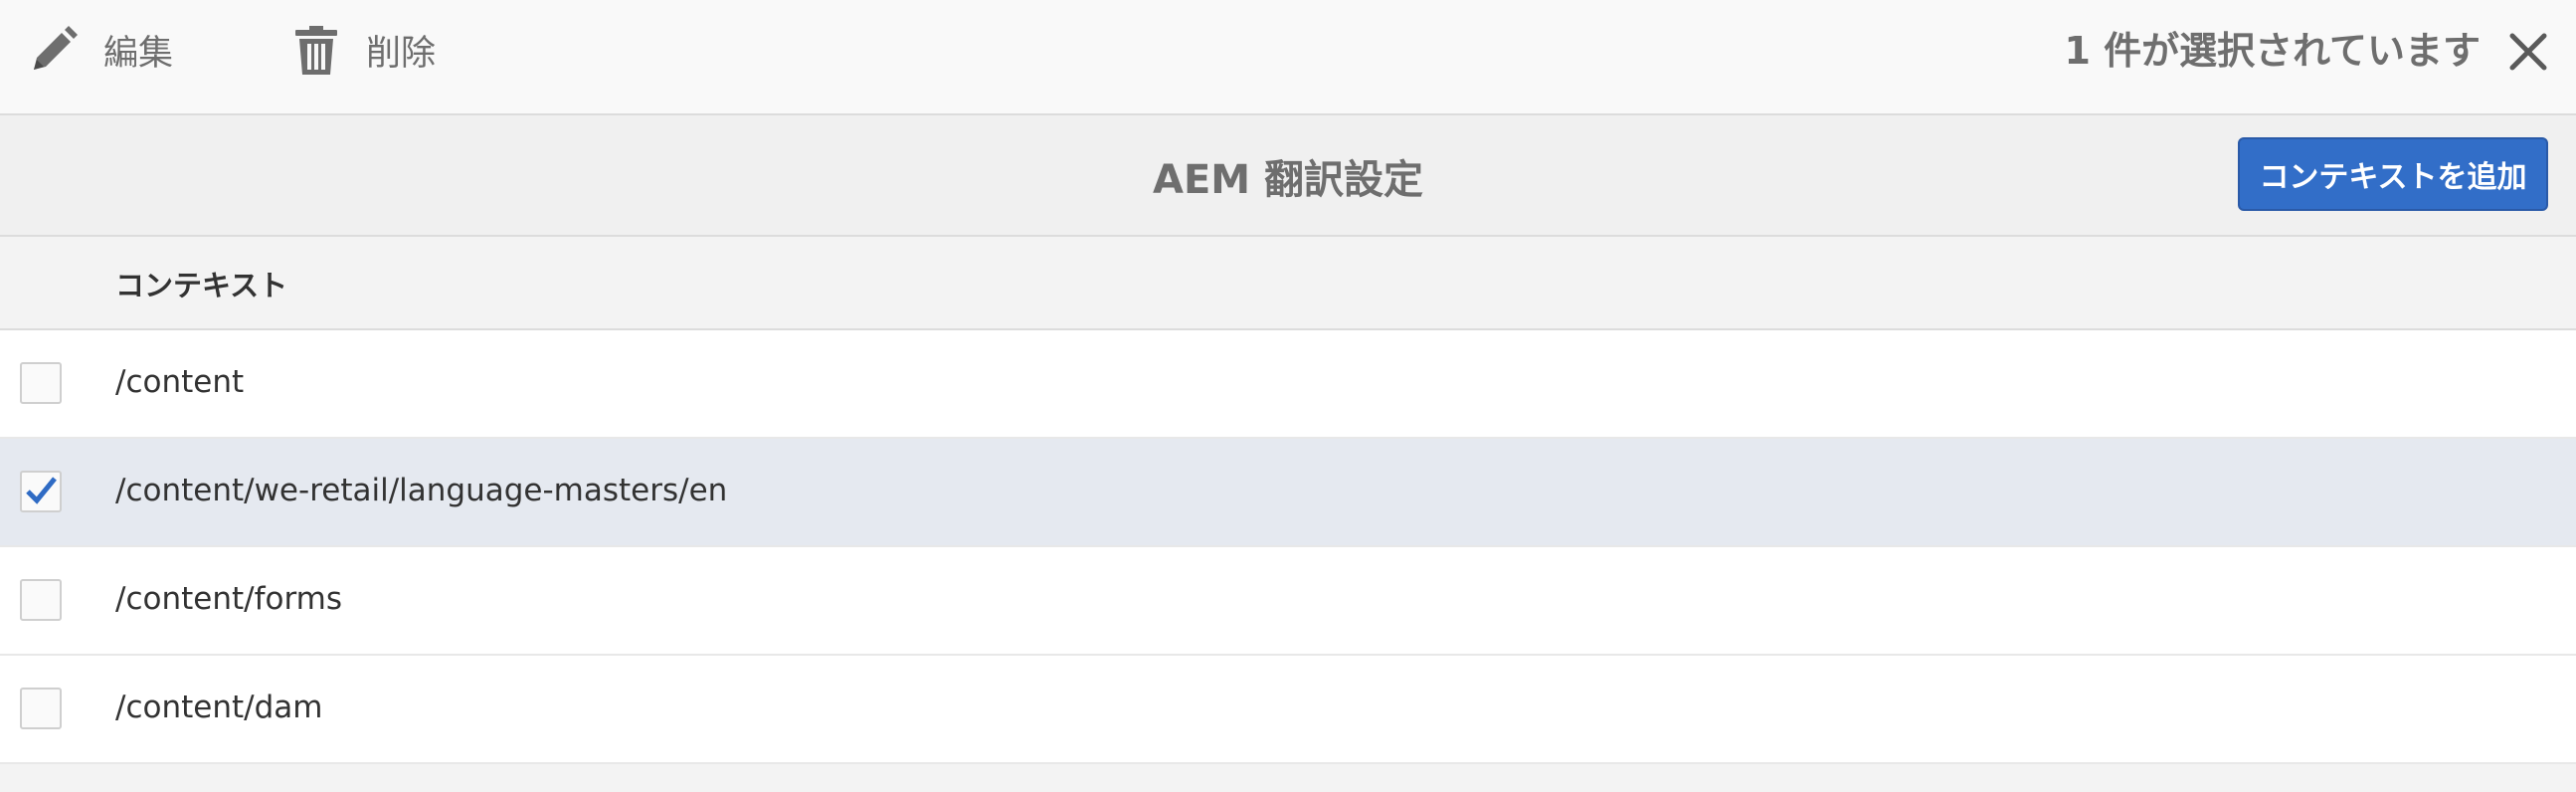 The width and height of the screenshot is (2576, 792). I want to click on context-path: /content/forms, so click(229, 599).